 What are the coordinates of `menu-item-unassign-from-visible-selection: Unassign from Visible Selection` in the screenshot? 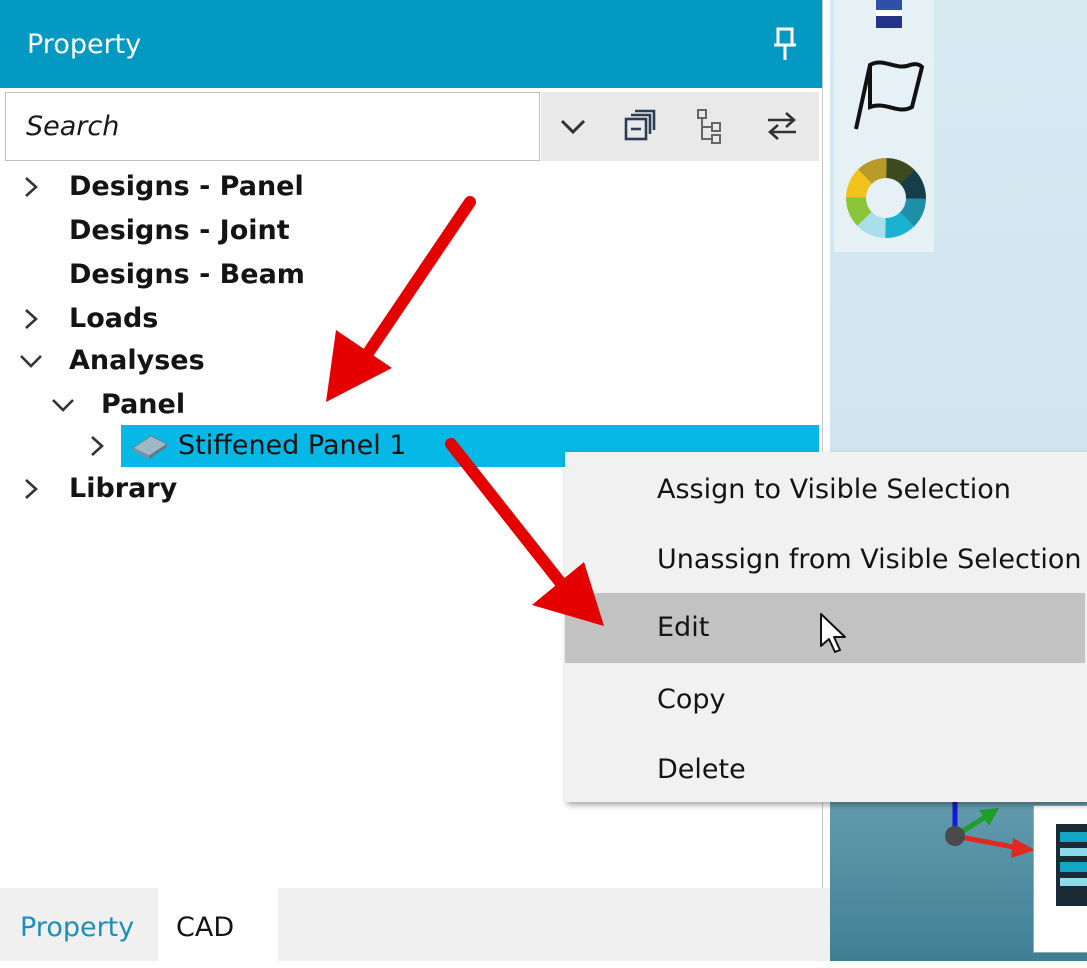 It's located at (825, 560).